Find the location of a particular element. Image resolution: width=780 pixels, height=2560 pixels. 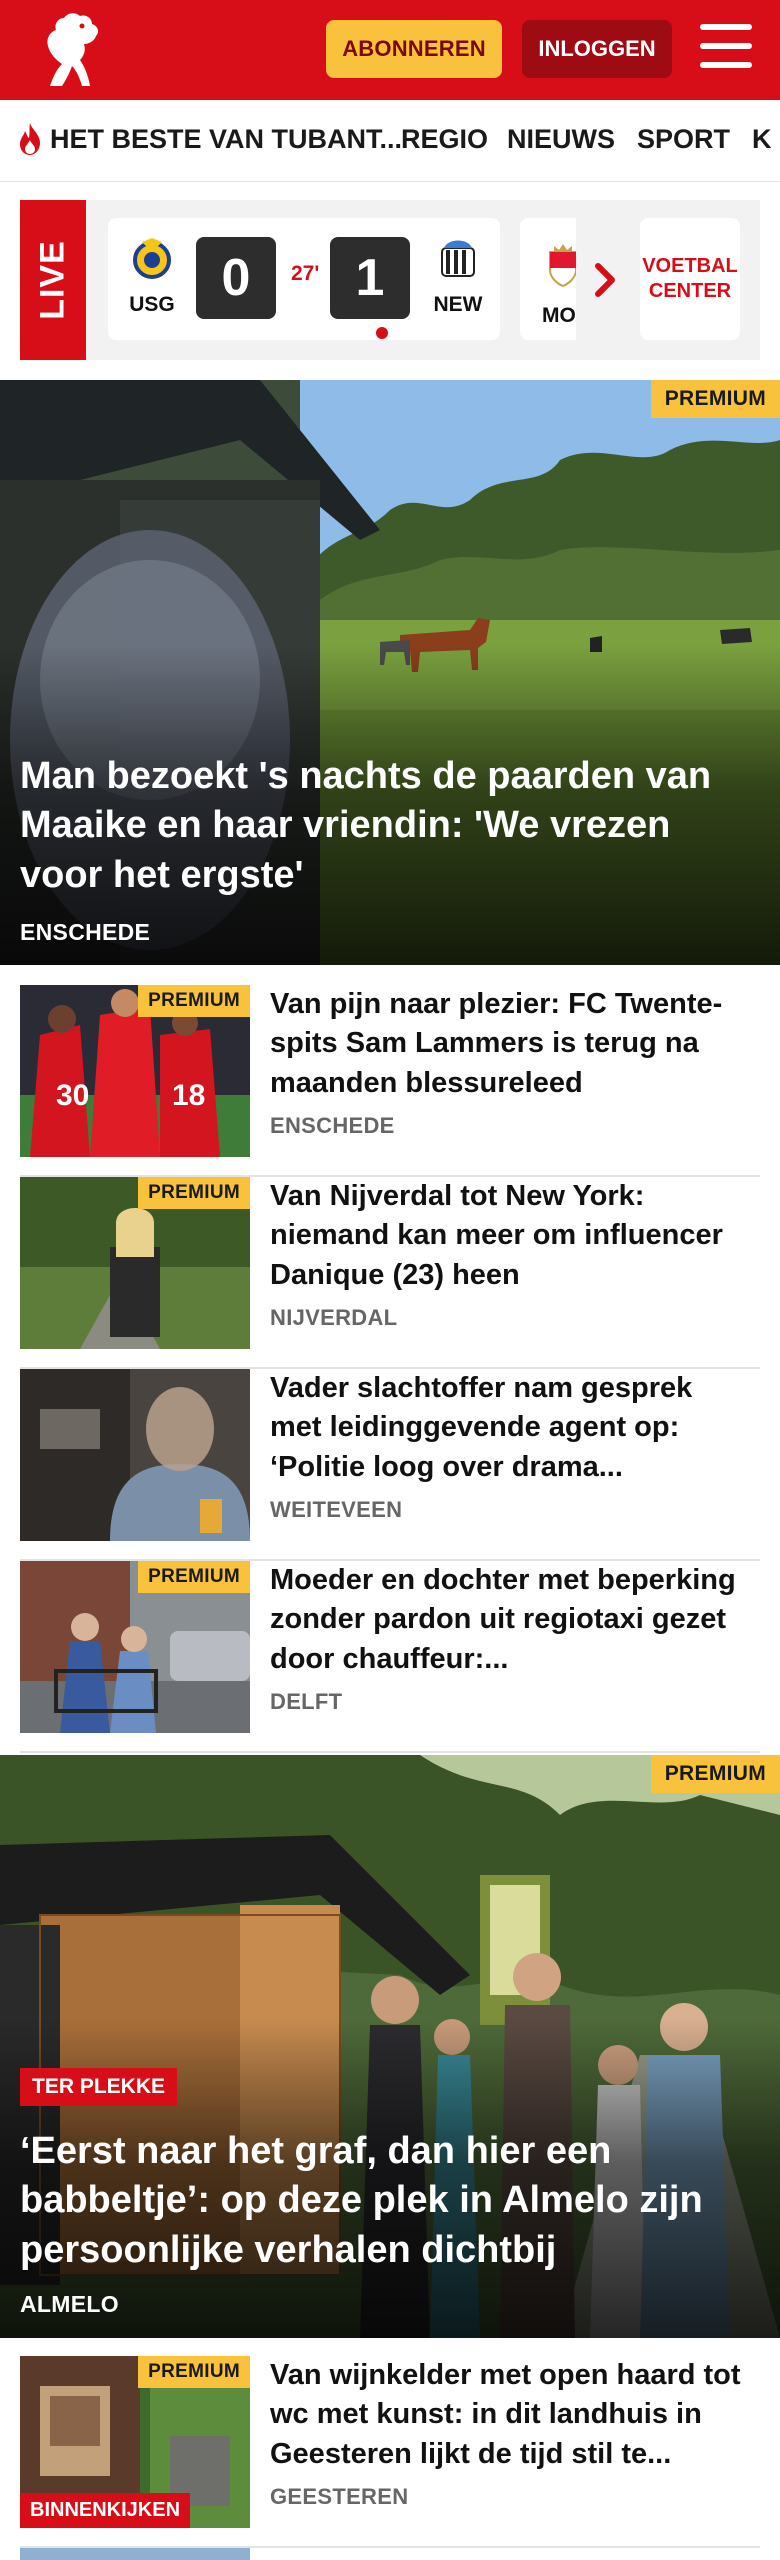

nav-item-truncated: K is located at coordinates (762, 139).